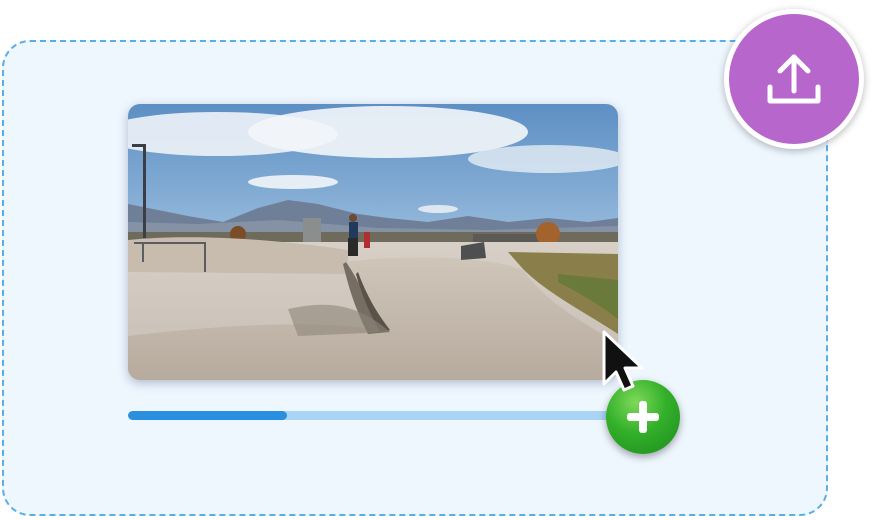  What do you see at coordinates (623, 361) in the screenshot?
I see `arrow-cursor-icon` at bounding box center [623, 361].